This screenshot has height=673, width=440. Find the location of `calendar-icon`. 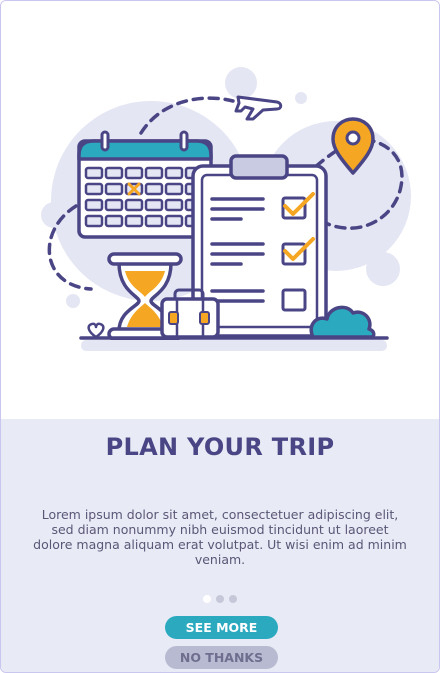

calendar-icon is located at coordinates (145, 184).